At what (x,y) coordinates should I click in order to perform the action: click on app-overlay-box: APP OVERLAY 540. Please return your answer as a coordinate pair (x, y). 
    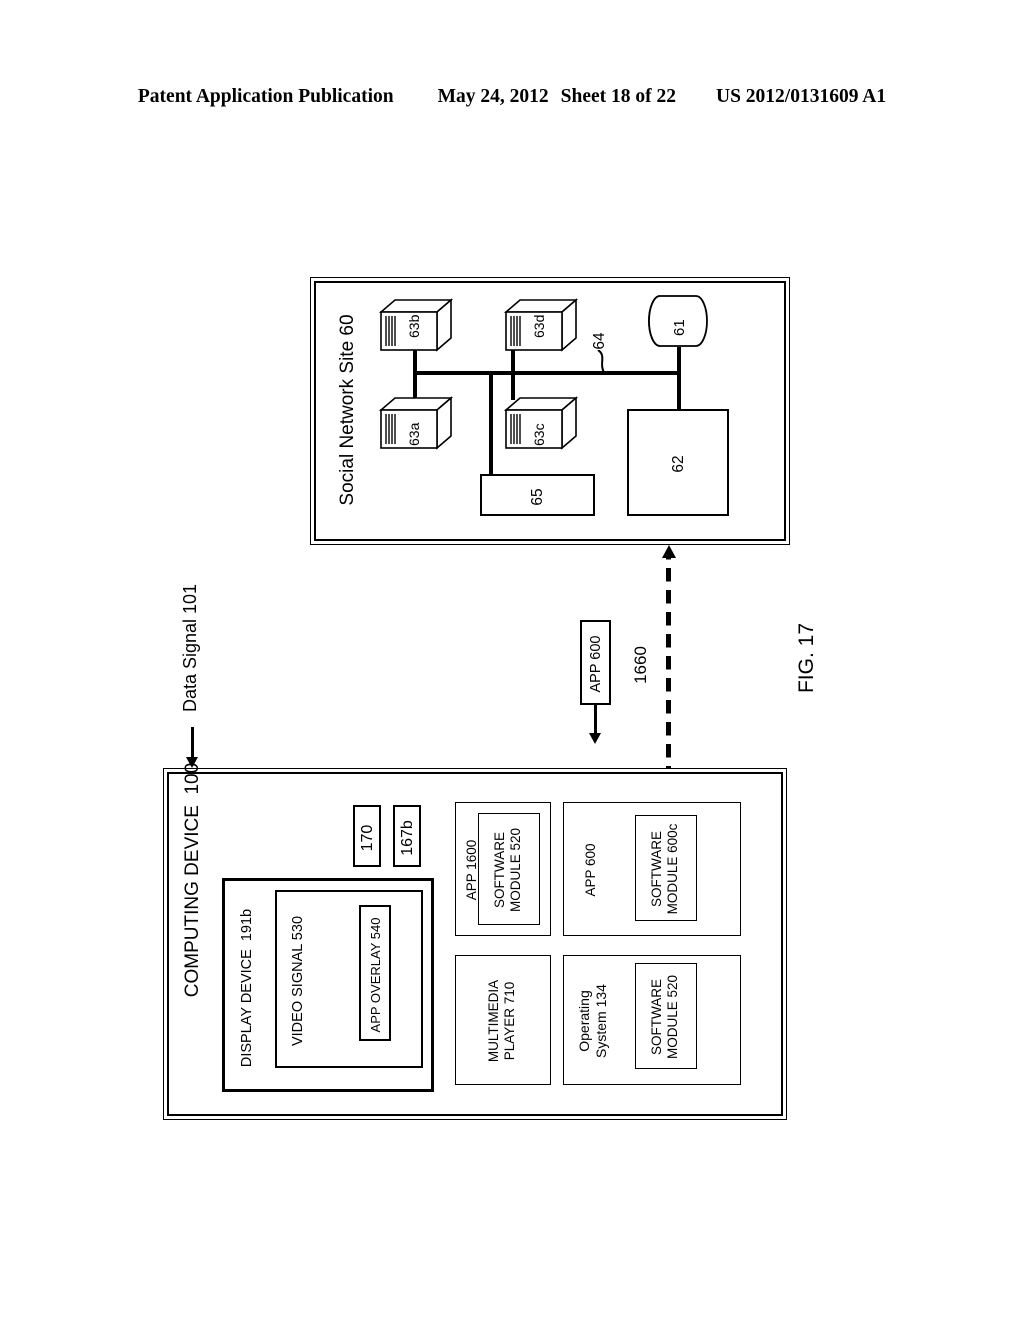
    Looking at the image, I should click on (375, 973).